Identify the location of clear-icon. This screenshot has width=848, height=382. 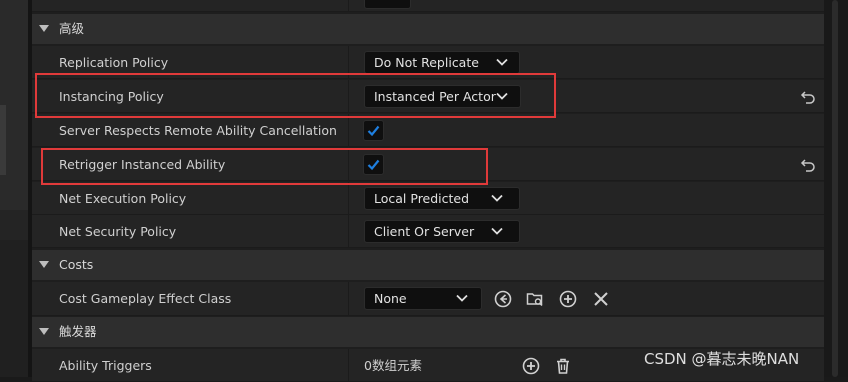
(601, 299).